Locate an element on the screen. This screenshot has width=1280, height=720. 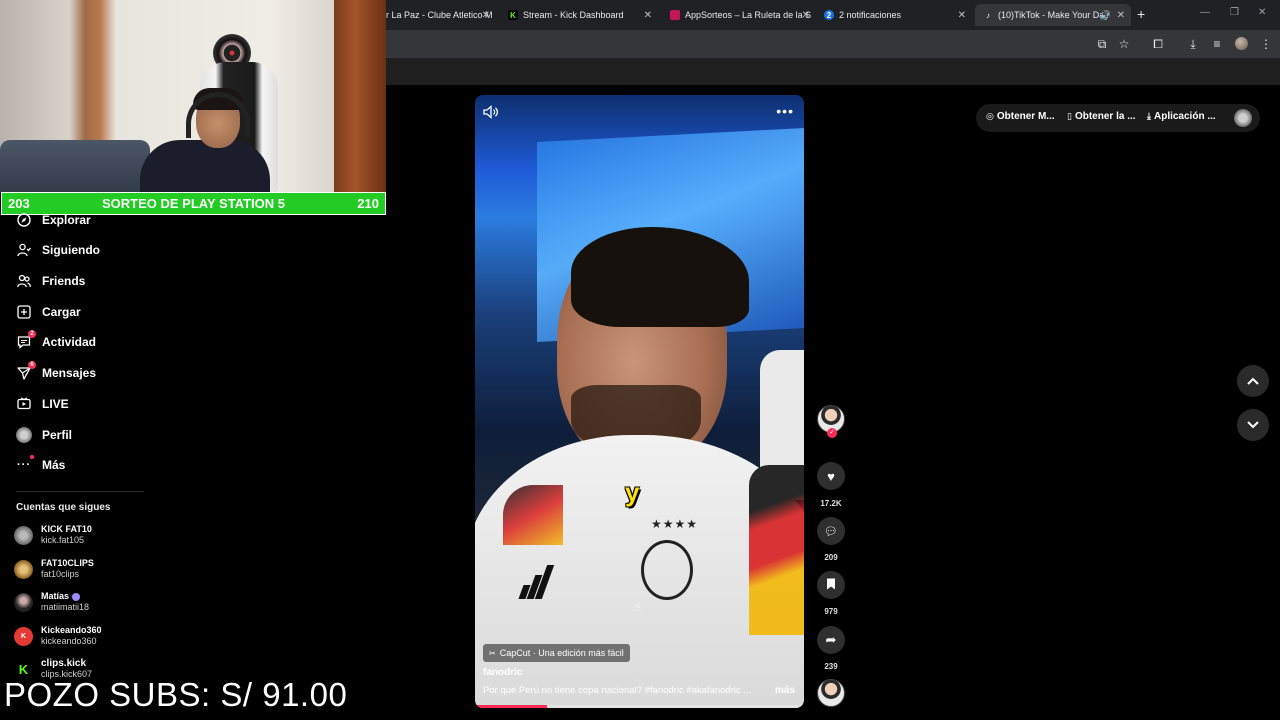
phone-icon: ▯ is located at coordinates (1069, 116).